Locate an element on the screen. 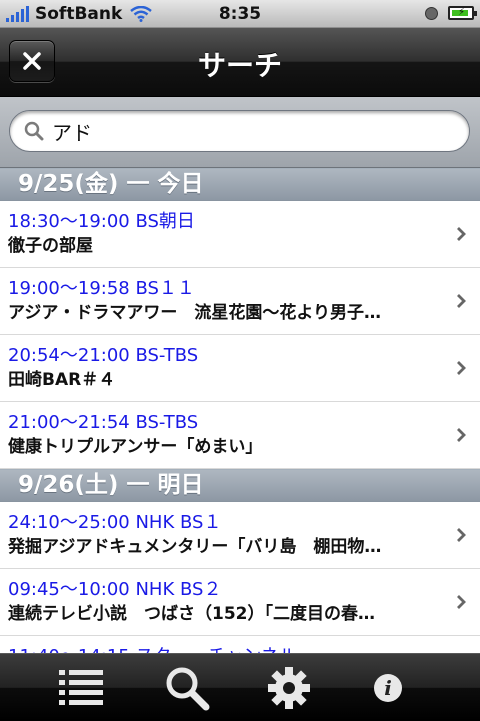 The image size is (480, 721). alarm-icon is located at coordinates (431, 13).